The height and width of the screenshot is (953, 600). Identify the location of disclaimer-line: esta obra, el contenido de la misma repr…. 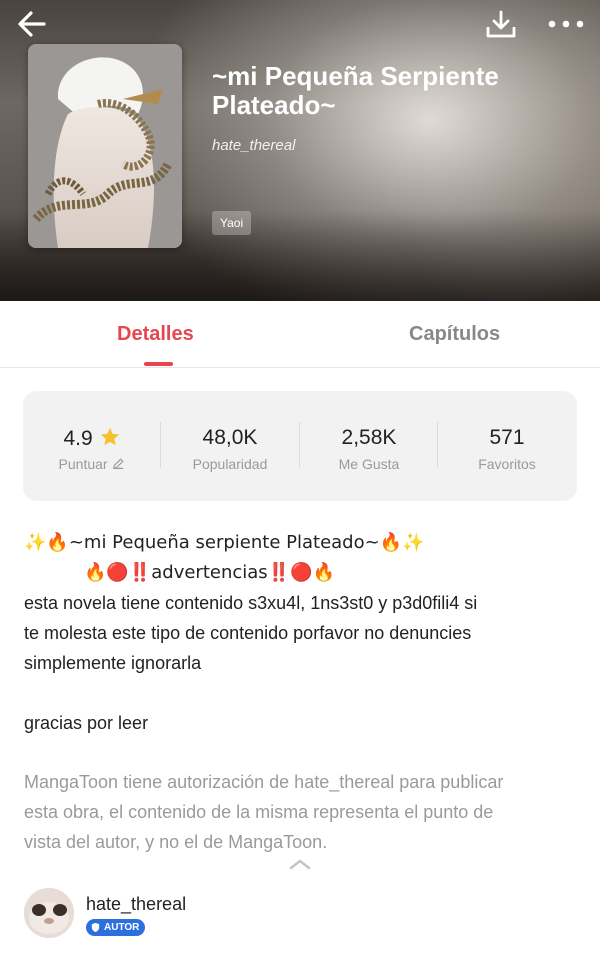
(259, 812).